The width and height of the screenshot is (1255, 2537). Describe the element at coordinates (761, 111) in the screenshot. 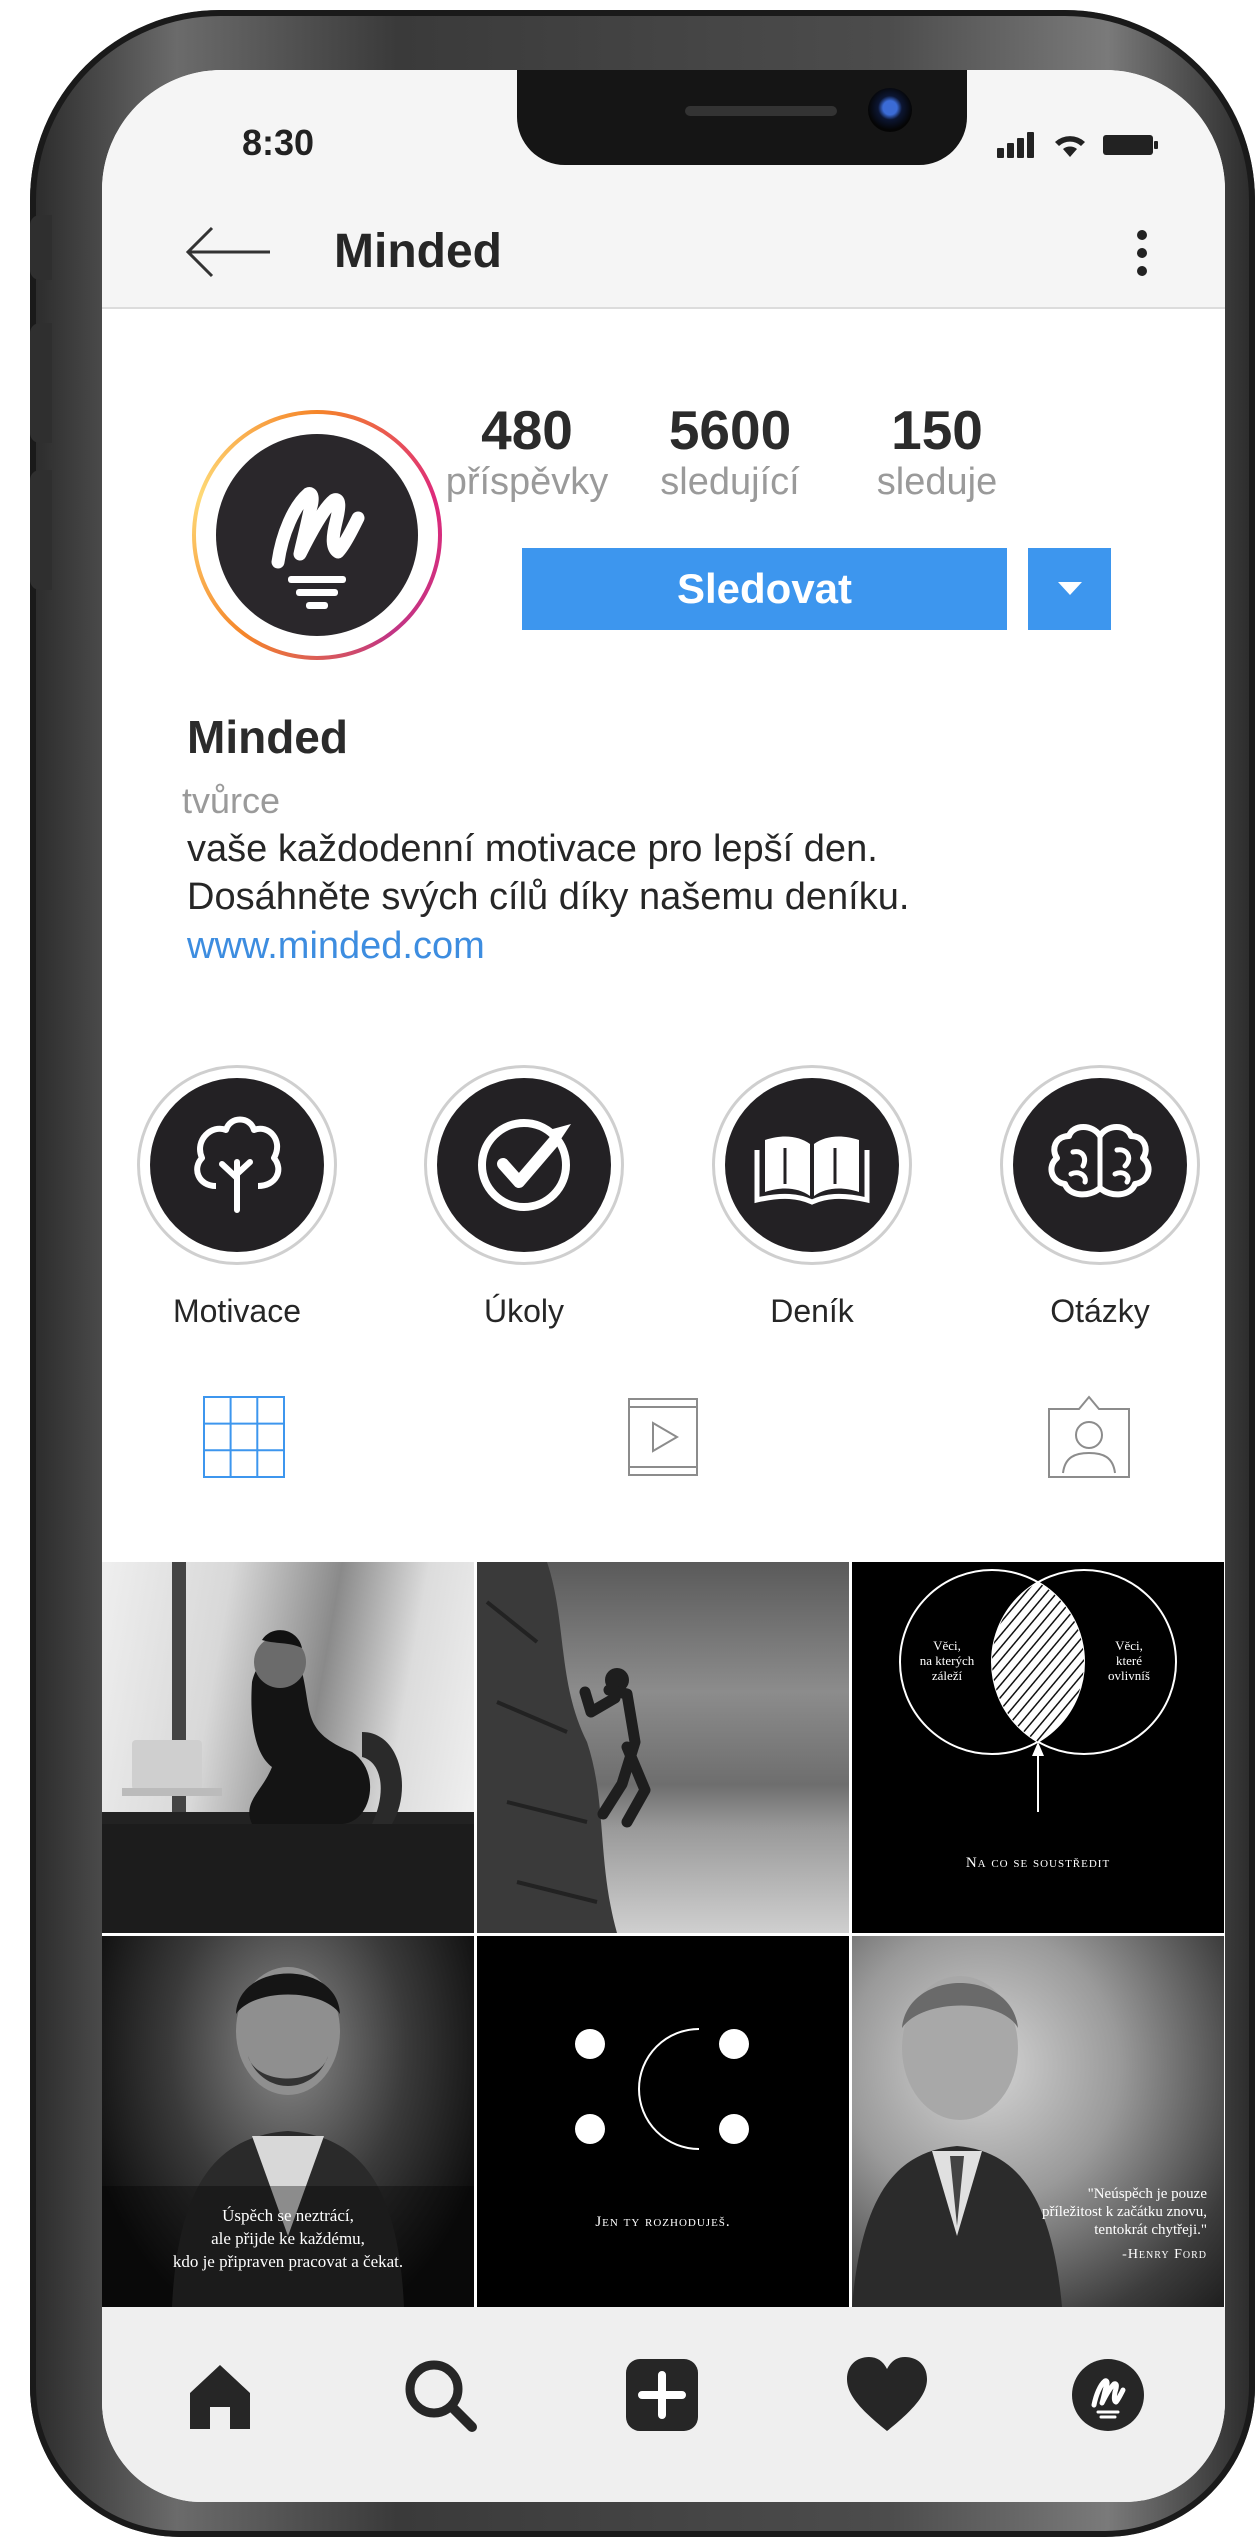

I see `speaker-grille` at that location.